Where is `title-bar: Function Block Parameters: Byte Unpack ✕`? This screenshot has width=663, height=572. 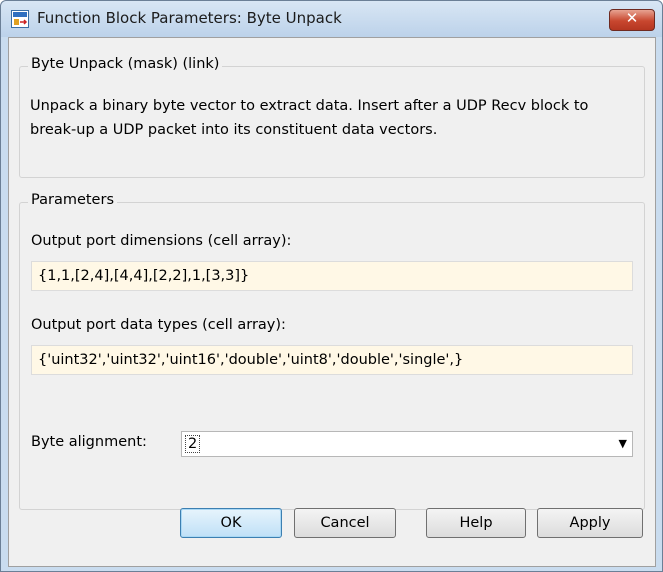
title-bar: Function Block Parameters: Byte Unpack ✕ is located at coordinates (331, 19).